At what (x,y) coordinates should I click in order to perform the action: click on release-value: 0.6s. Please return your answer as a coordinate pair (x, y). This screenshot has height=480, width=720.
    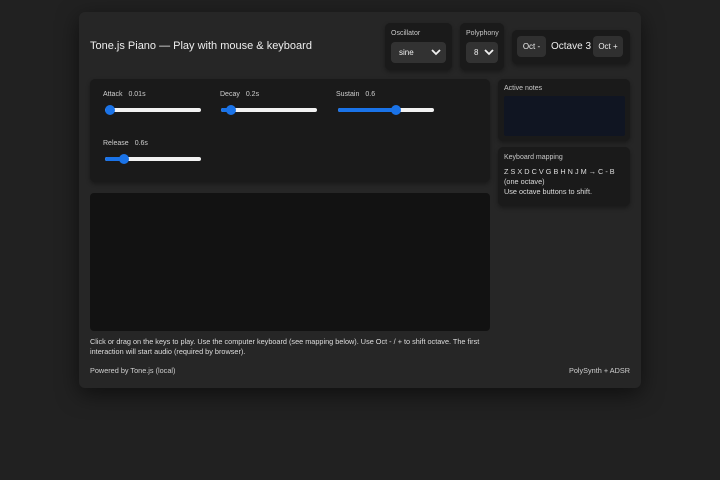
    Looking at the image, I should click on (141, 143).